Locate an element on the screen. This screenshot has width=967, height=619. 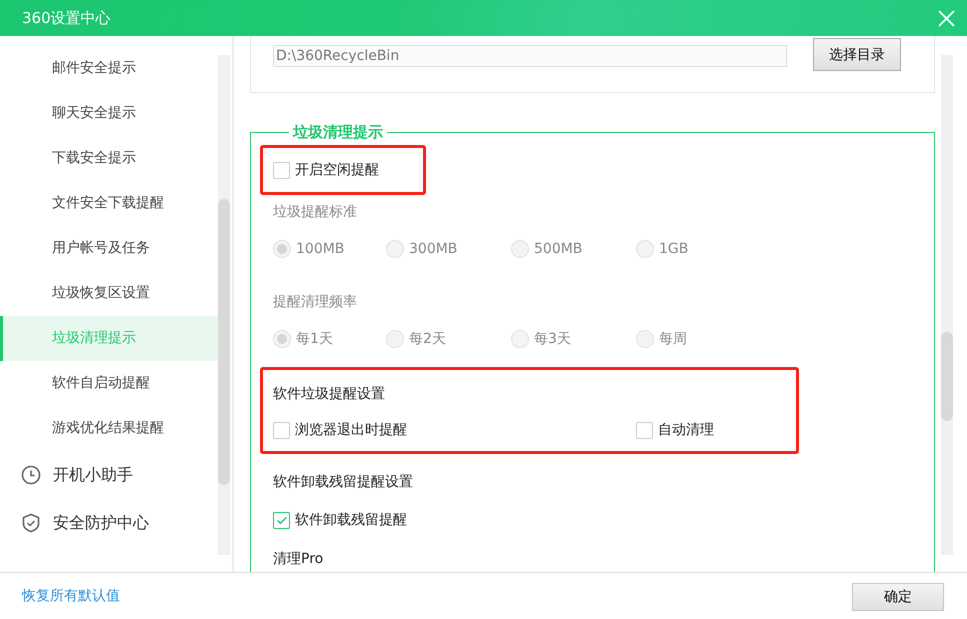
sidebar-group: 开机小助手 is located at coordinates (93, 475).